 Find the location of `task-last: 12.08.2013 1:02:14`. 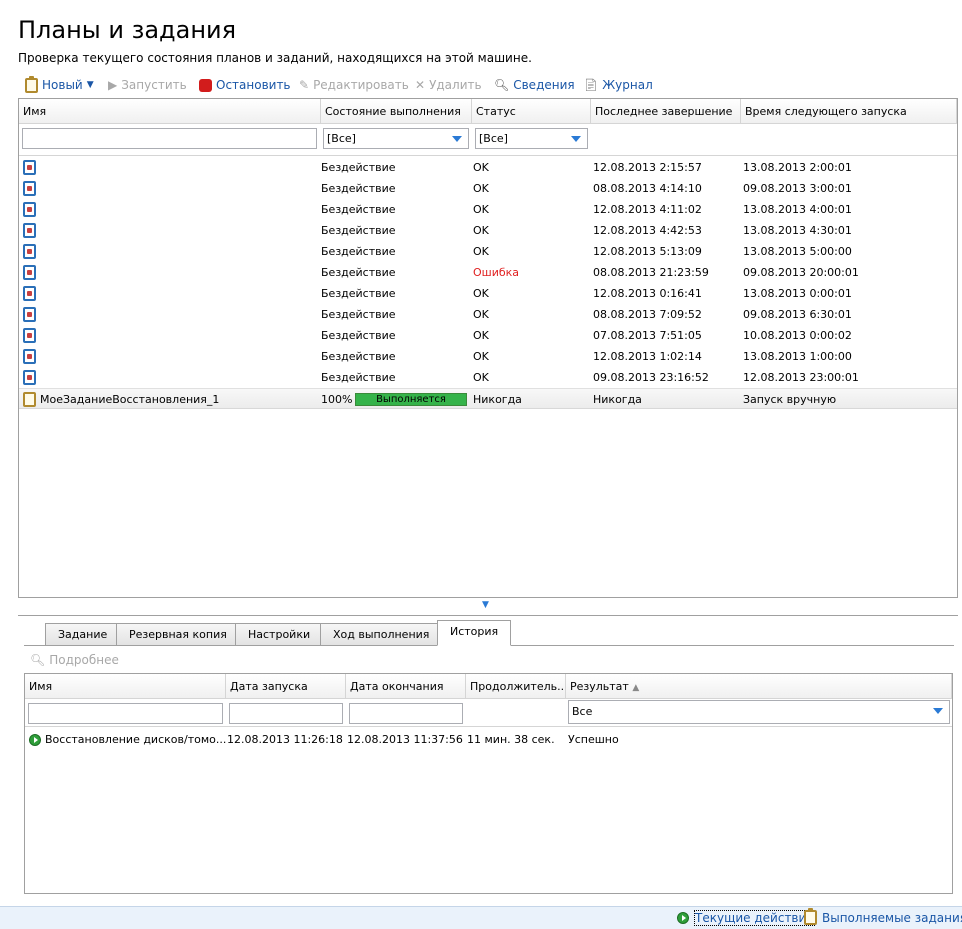

task-last: 12.08.2013 1:02:14 is located at coordinates (647, 356).